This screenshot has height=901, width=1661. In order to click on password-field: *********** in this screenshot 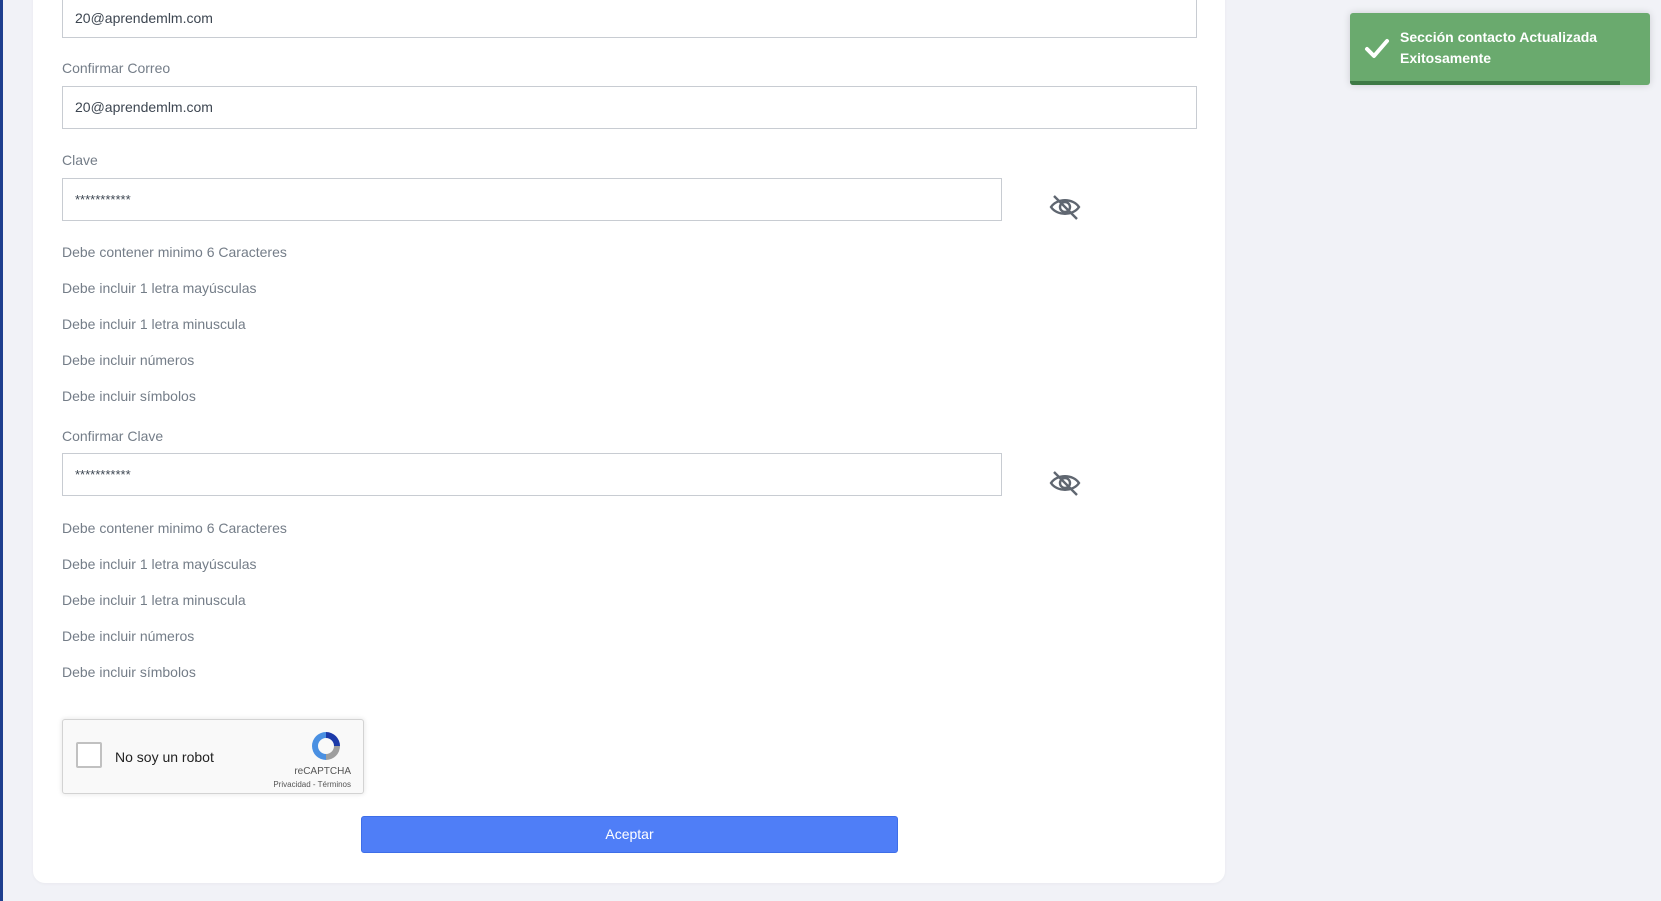, I will do `click(532, 199)`.